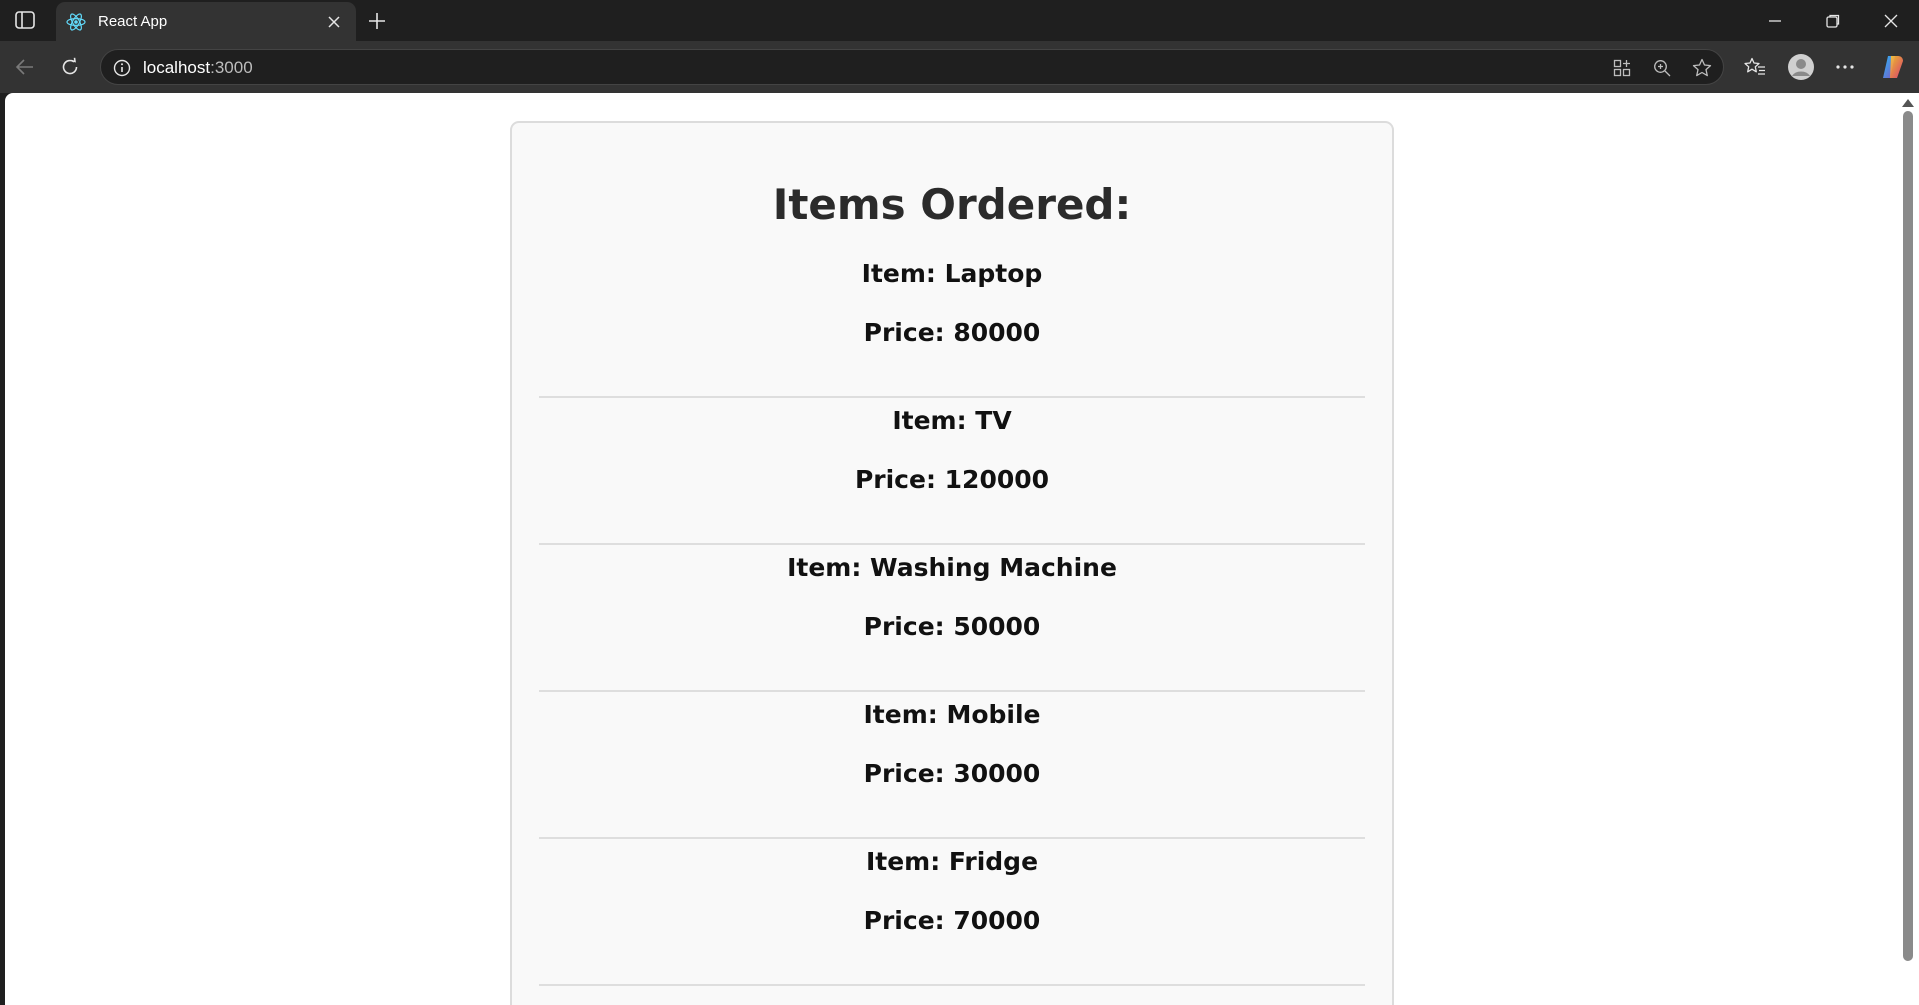 Image resolution: width=1919 pixels, height=1005 pixels. What do you see at coordinates (1801, 67) in the screenshot?
I see `profile-icon` at bounding box center [1801, 67].